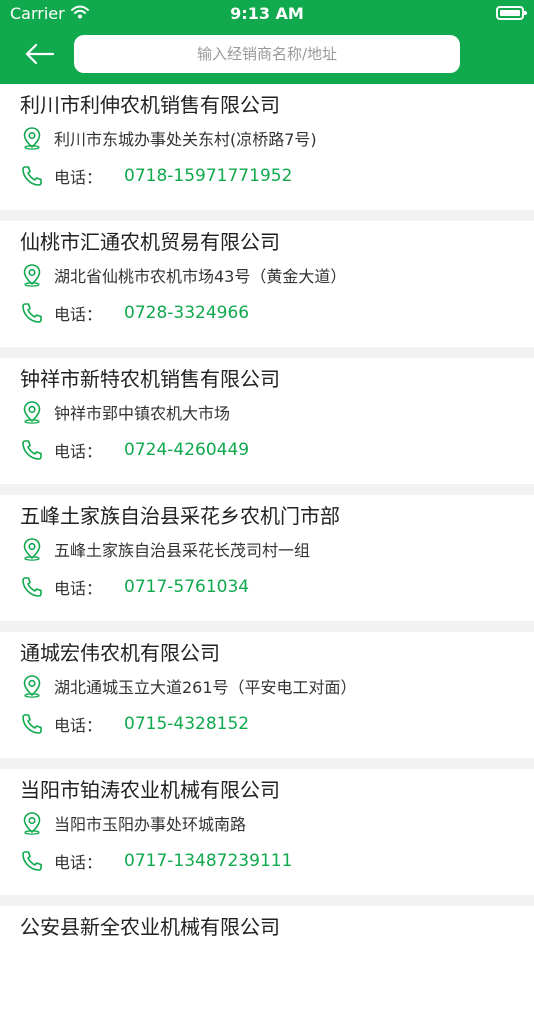 The height and width of the screenshot is (1032, 534). What do you see at coordinates (120, 653) in the screenshot?
I see `dealer-name: 通城宏伟农机有限公司` at bounding box center [120, 653].